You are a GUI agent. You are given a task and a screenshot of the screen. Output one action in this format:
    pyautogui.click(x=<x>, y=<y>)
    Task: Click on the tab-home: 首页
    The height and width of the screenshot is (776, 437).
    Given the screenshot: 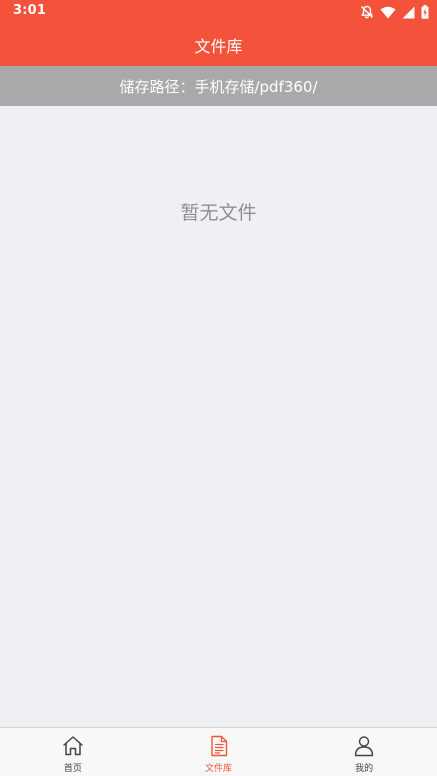 What is the action you would take?
    pyautogui.click(x=73, y=752)
    